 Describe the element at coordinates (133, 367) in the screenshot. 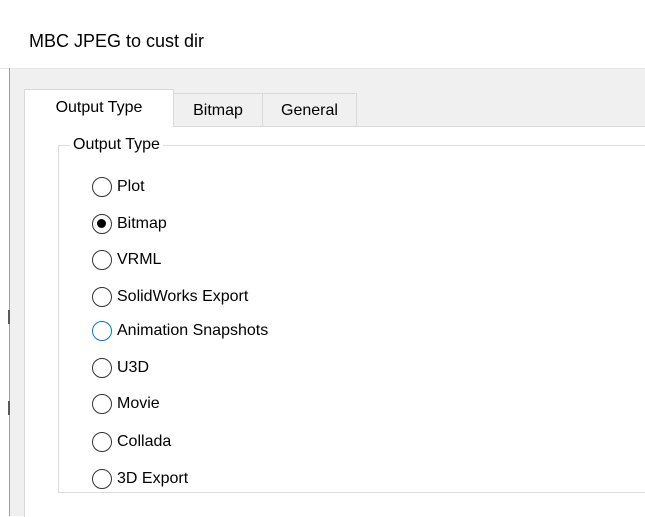

I see `radio-option-label: U3D` at that location.